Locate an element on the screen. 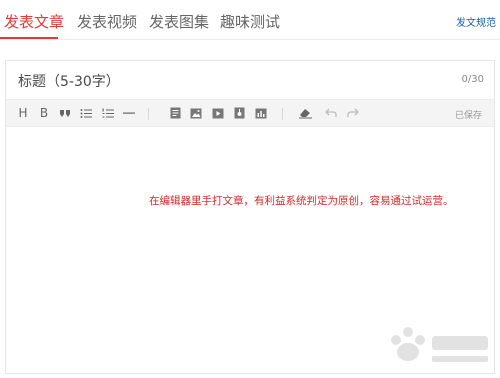 This screenshot has width=500, height=378. title-input: 标题（5-30字） is located at coordinates (69, 81).